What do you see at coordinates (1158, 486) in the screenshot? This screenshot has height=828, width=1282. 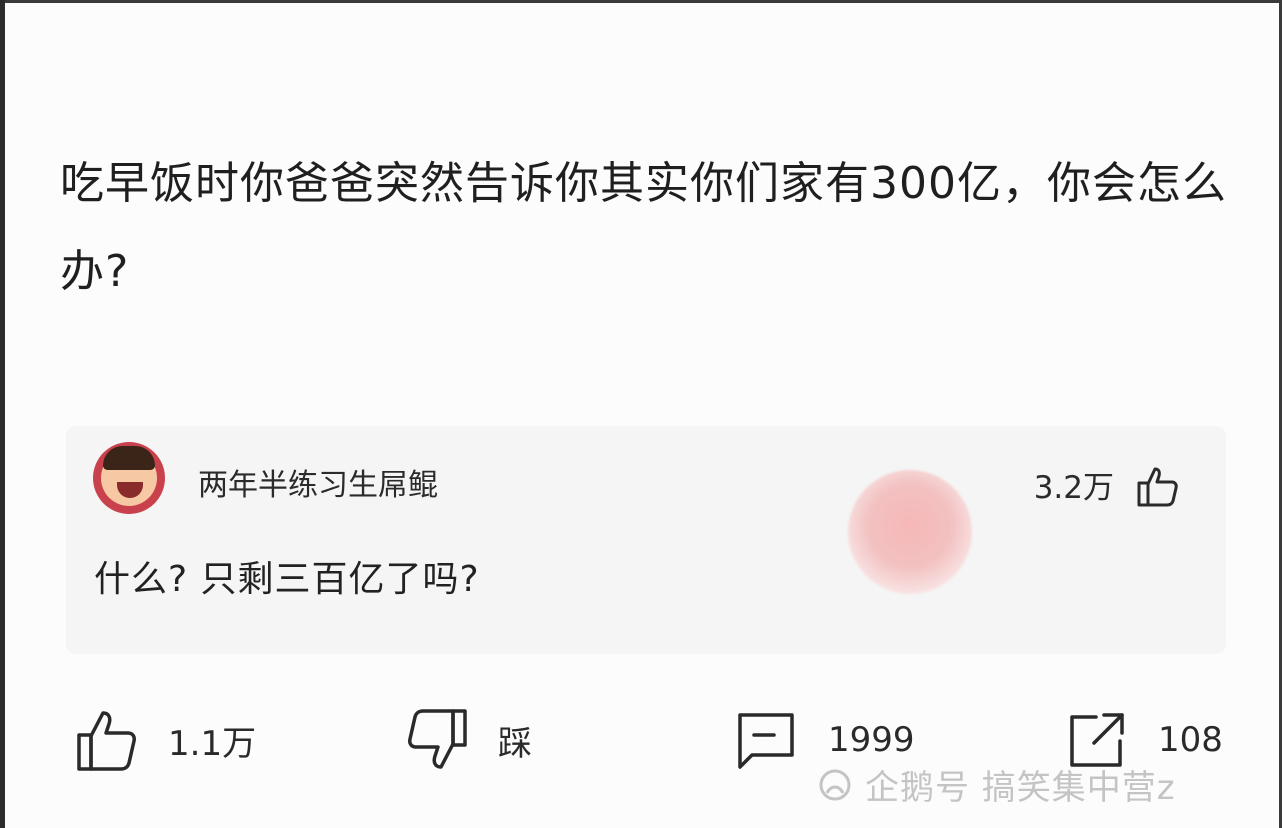 I see `answer-thumbs-up-icon` at bounding box center [1158, 486].